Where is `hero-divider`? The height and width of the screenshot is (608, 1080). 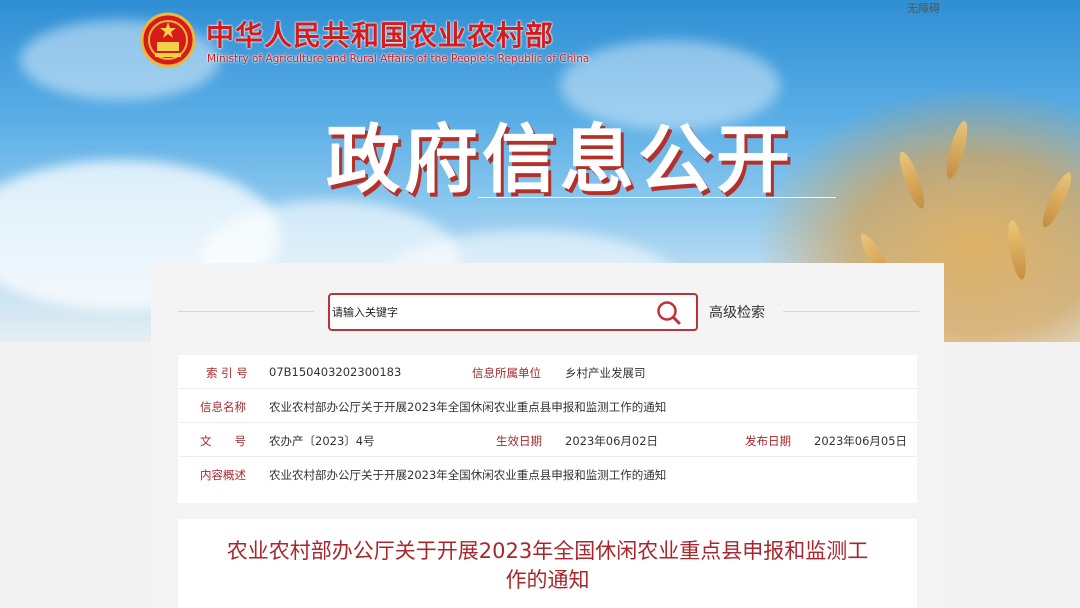
hero-divider is located at coordinates (657, 197).